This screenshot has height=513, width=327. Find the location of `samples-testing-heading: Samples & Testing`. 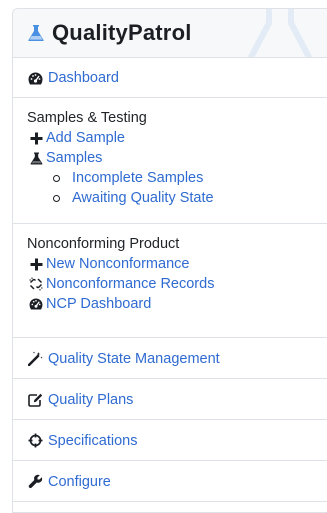

samples-testing-heading: Samples & Testing is located at coordinates (87, 118).